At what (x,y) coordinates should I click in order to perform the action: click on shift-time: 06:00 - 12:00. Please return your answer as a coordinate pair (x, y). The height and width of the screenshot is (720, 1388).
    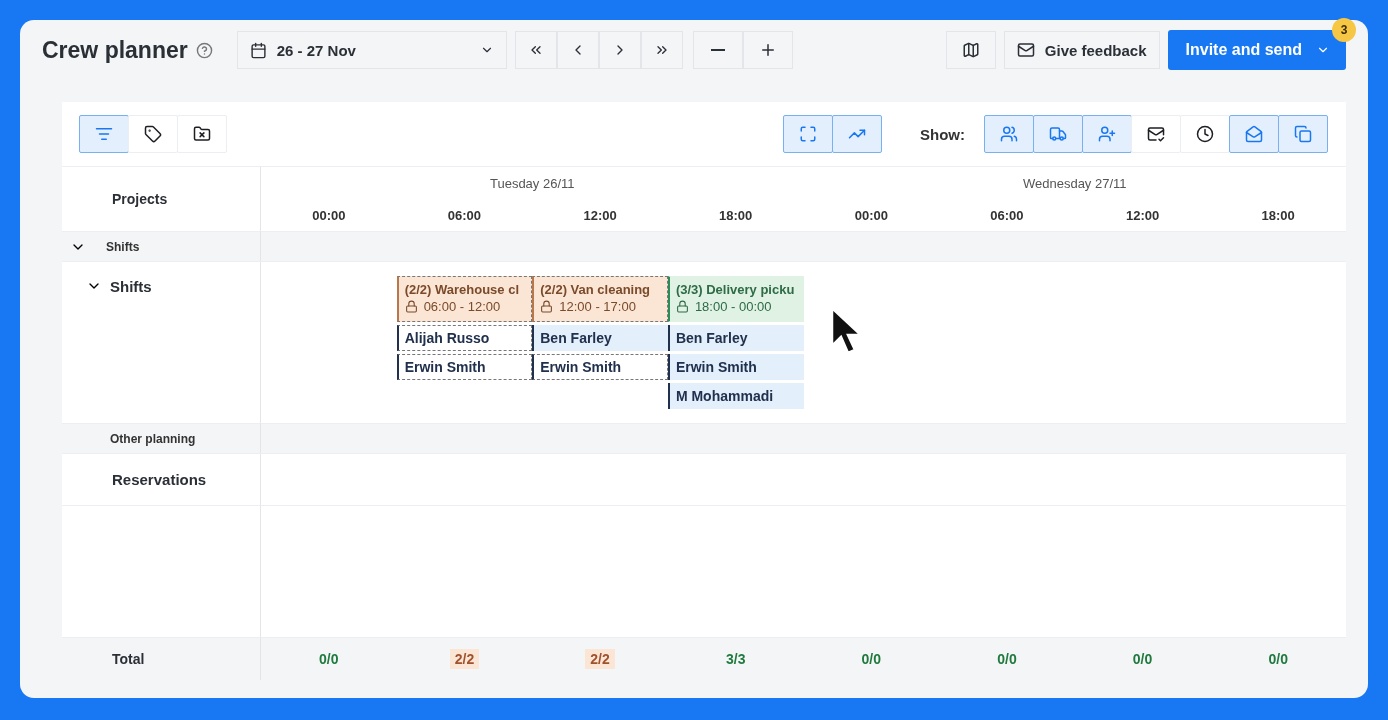
    Looking at the image, I should click on (462, 306).